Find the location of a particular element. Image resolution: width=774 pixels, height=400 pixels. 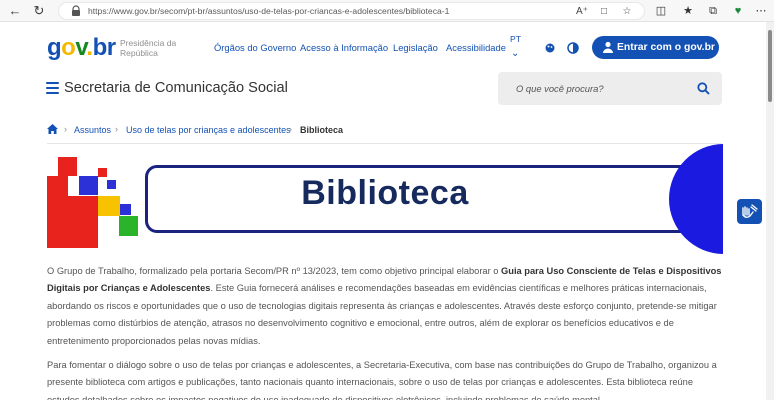

nav-orgaos: Órgãos do Governo is located at coordinates (255, 47).